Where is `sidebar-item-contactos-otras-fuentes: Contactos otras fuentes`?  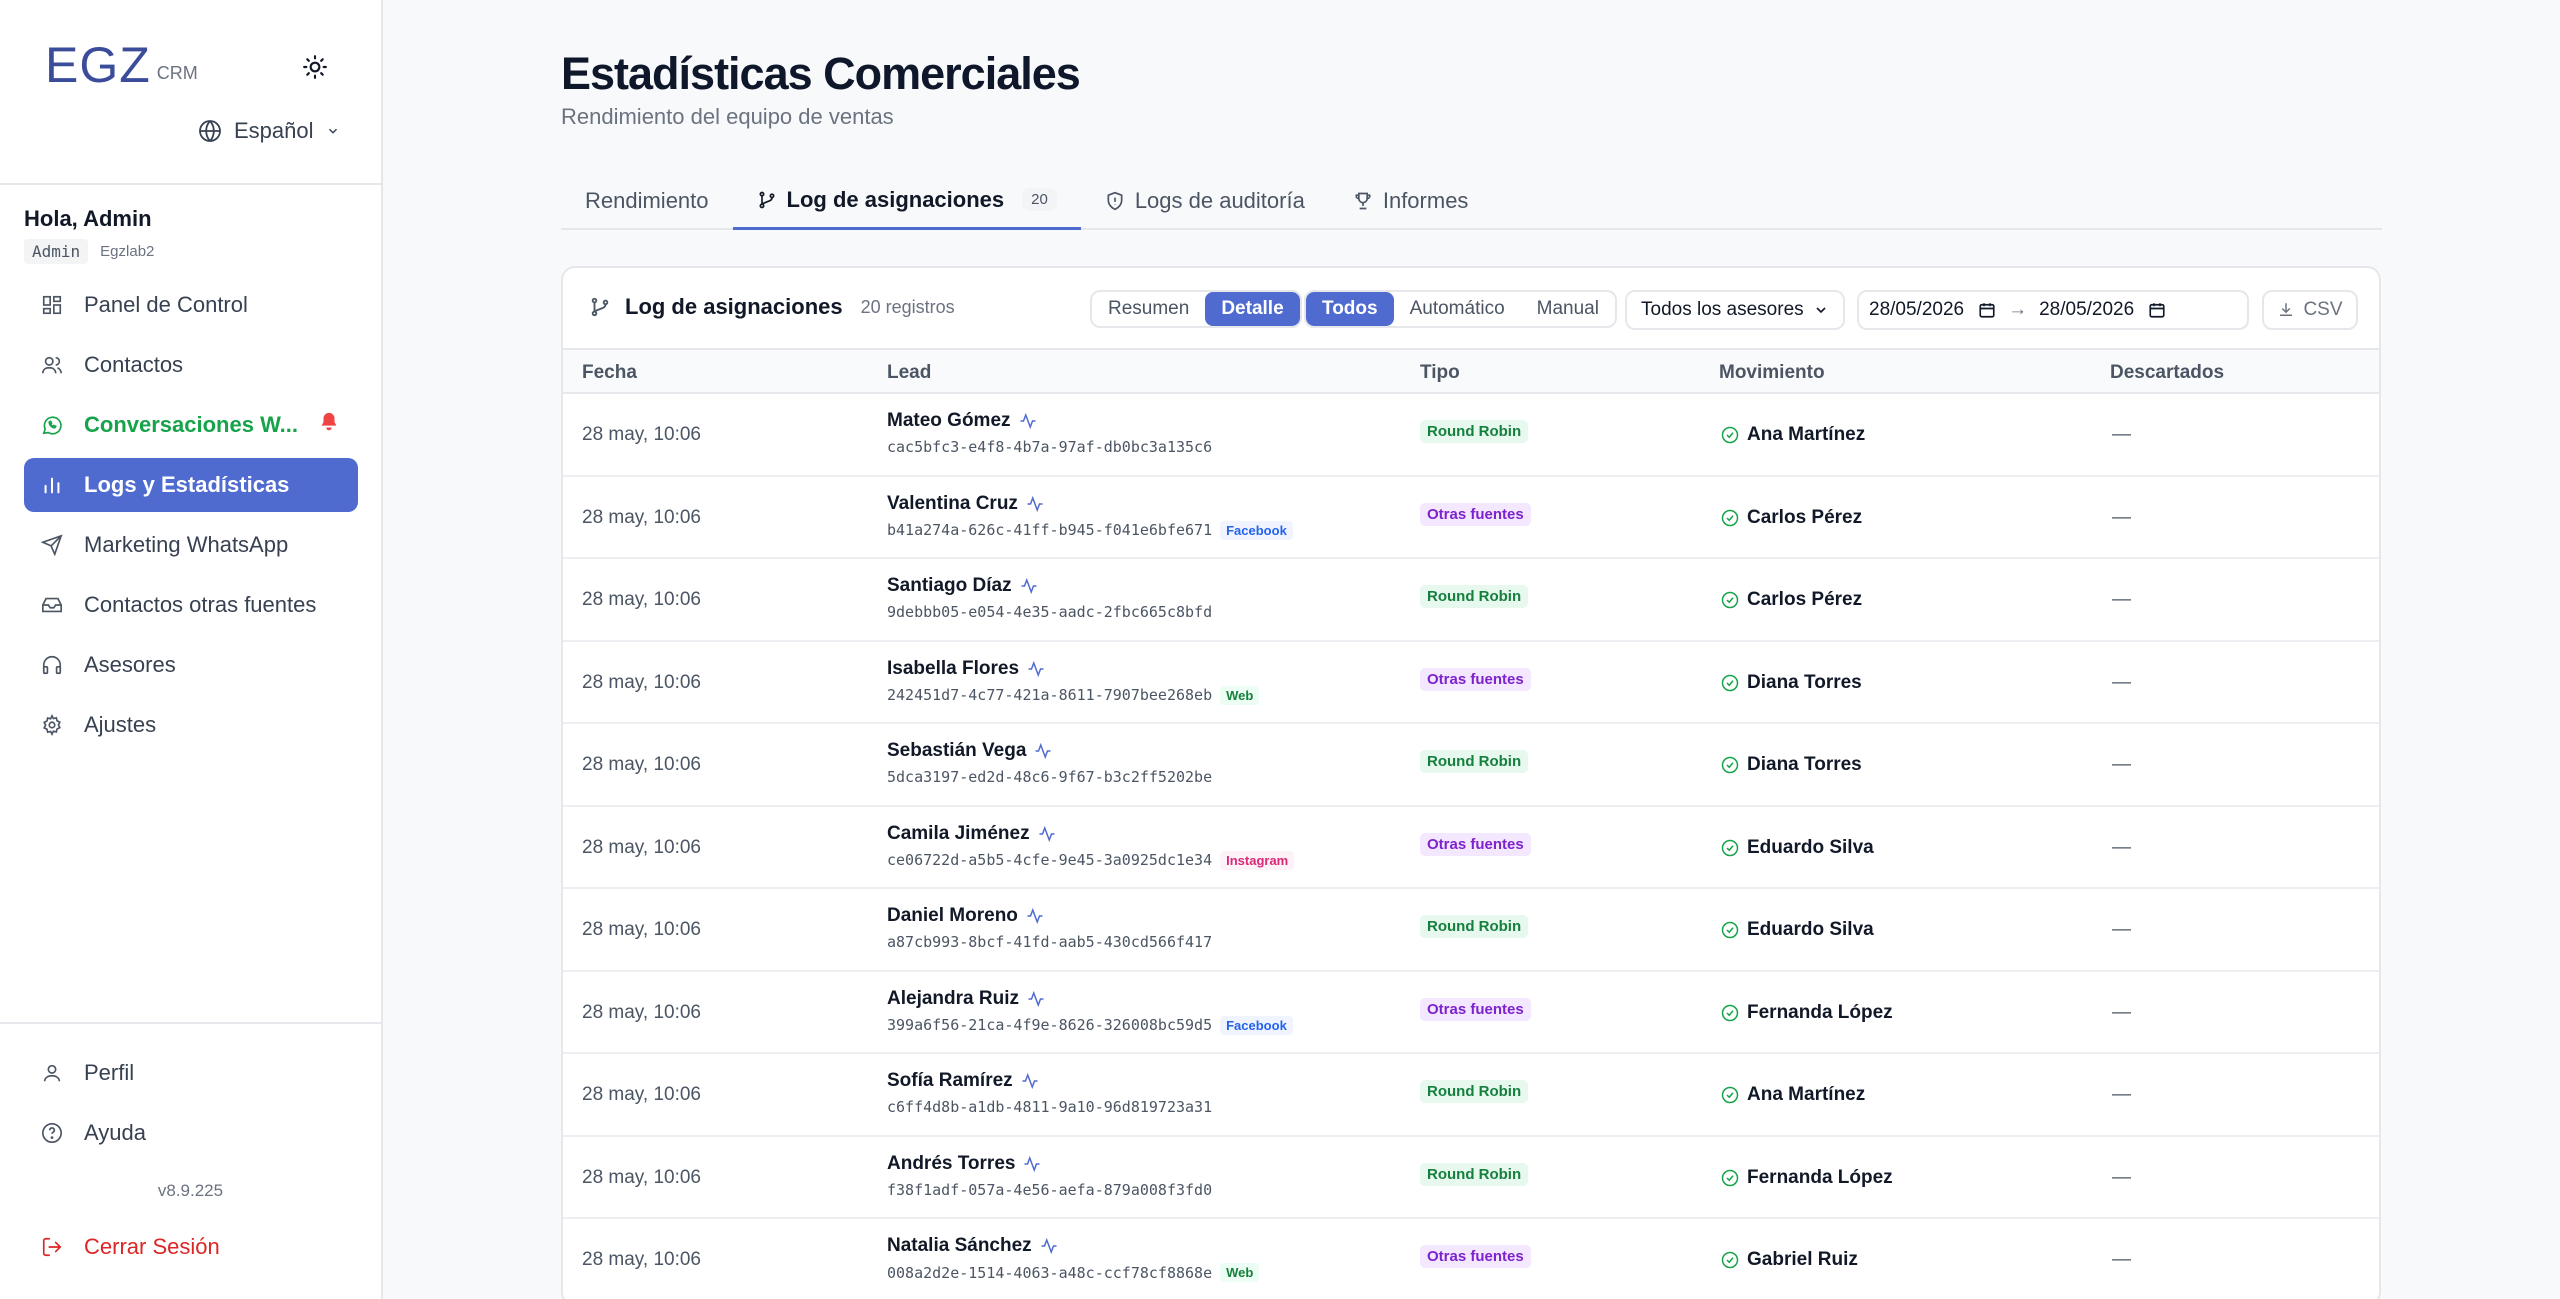 sidebar-item-contactos-otras-fuentes: Contactos otras fuentes is located at coordinates (191, 605).